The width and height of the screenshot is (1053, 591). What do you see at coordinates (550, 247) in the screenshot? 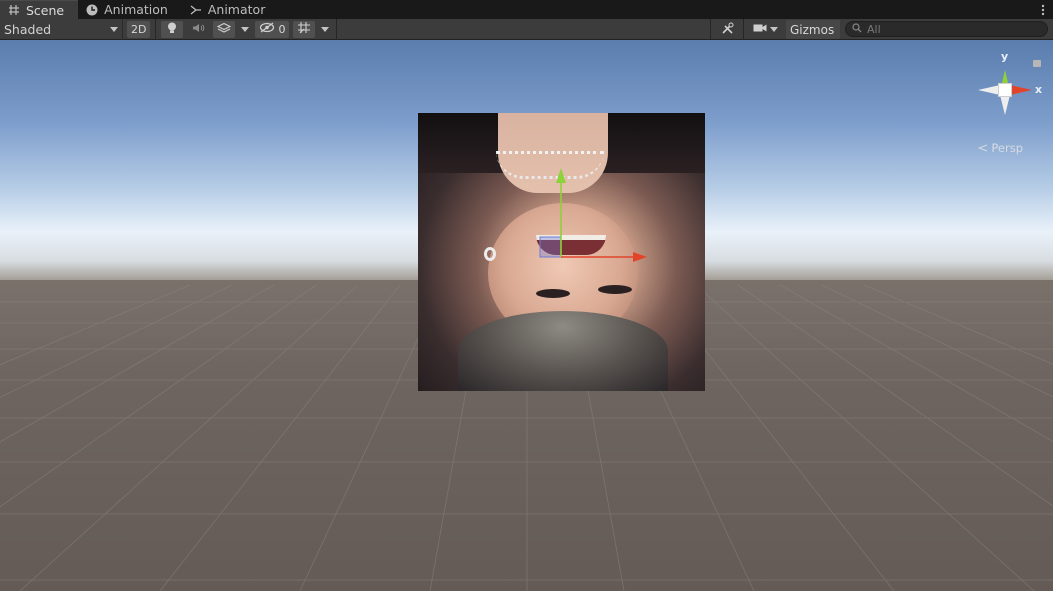
I see `xy-plane-handle` at bounding box center [550, 247].